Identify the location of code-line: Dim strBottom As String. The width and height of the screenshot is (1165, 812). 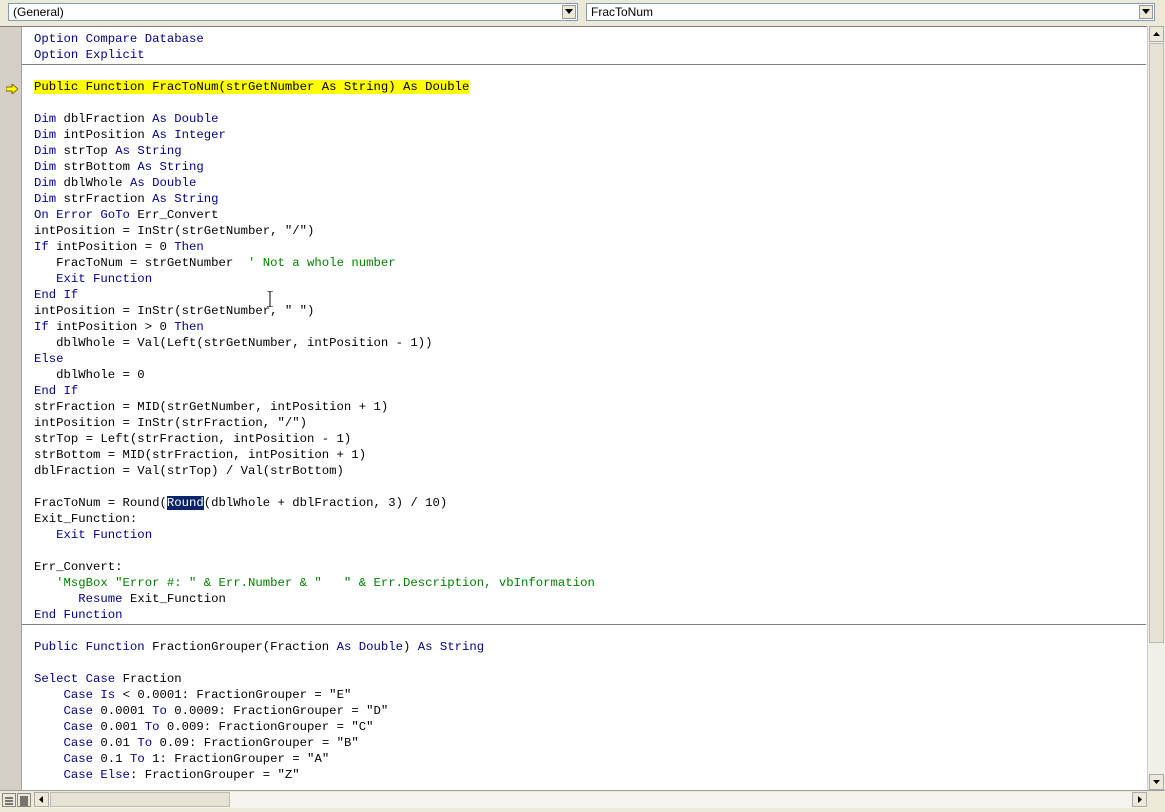
(119, 167).